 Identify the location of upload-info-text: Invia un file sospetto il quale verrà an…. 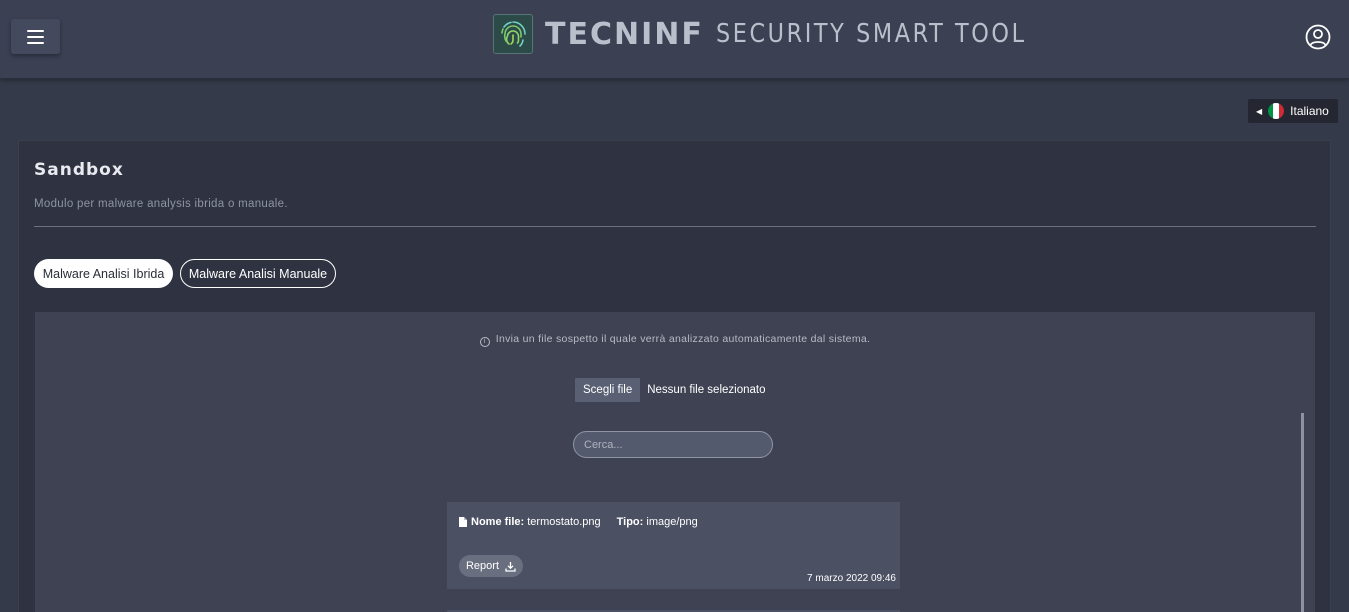
(683, 339).